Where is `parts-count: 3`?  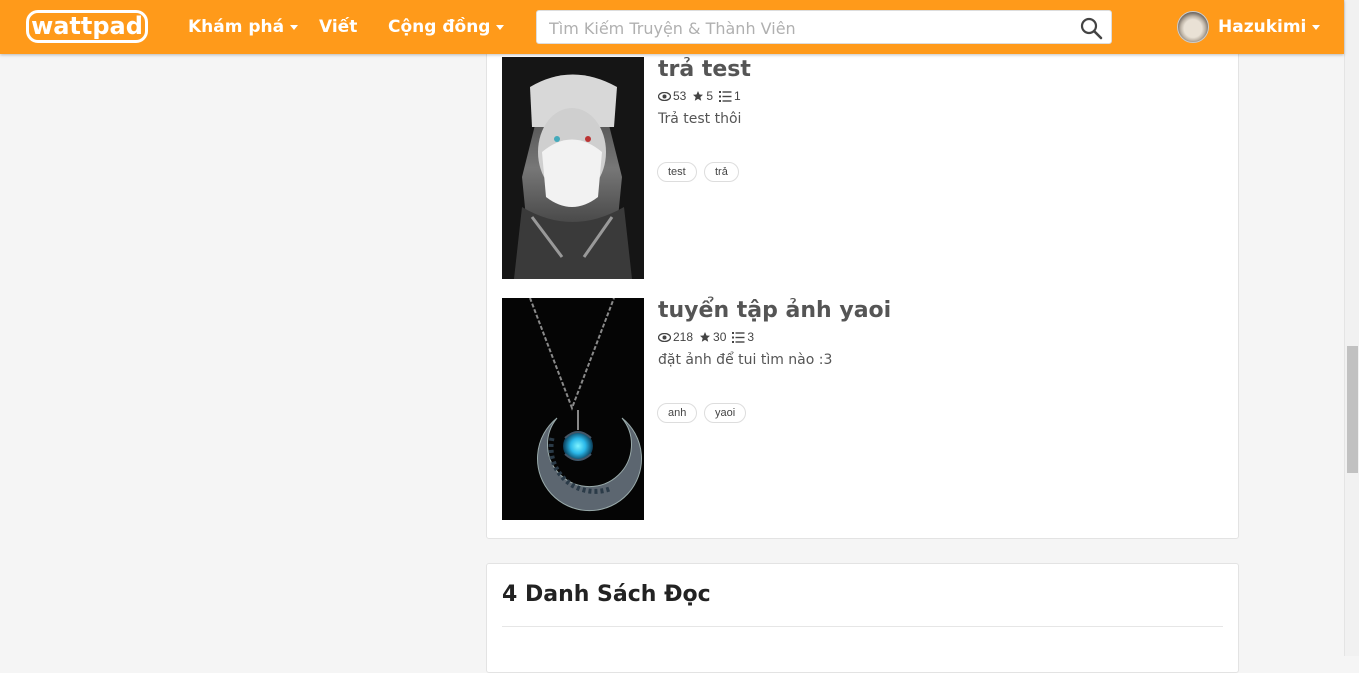
parts-count: 3 is located at coordinates (751, 337).